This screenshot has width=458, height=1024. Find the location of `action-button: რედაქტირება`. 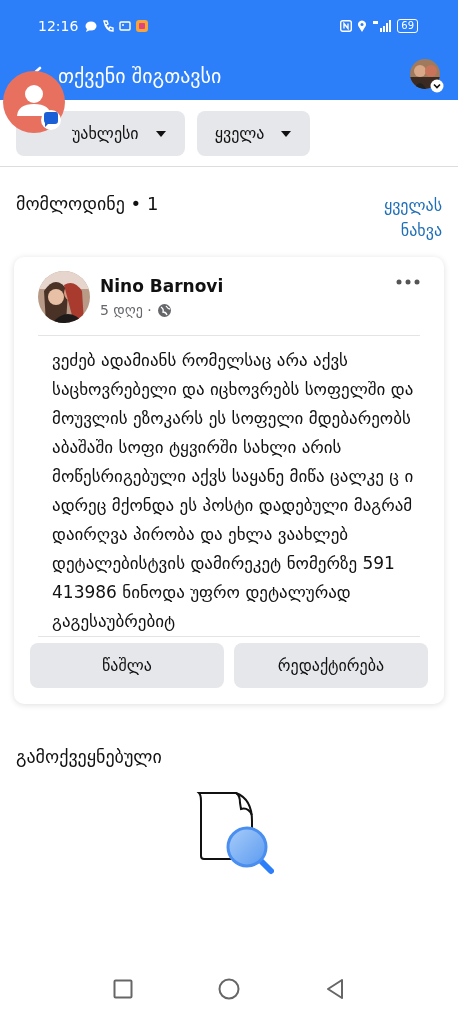

action-button: რედაქტირება is located at coordinates (331, 665).